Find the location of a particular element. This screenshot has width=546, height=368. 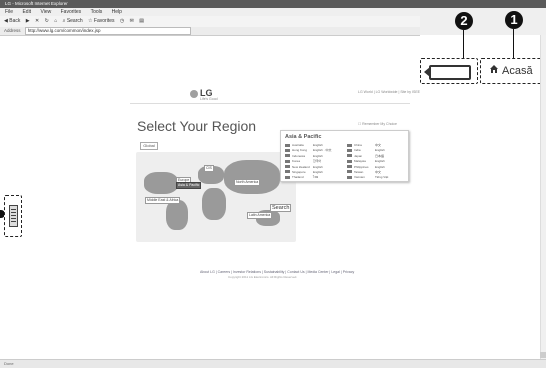

remote-icon is located at coordinates (13, 216).